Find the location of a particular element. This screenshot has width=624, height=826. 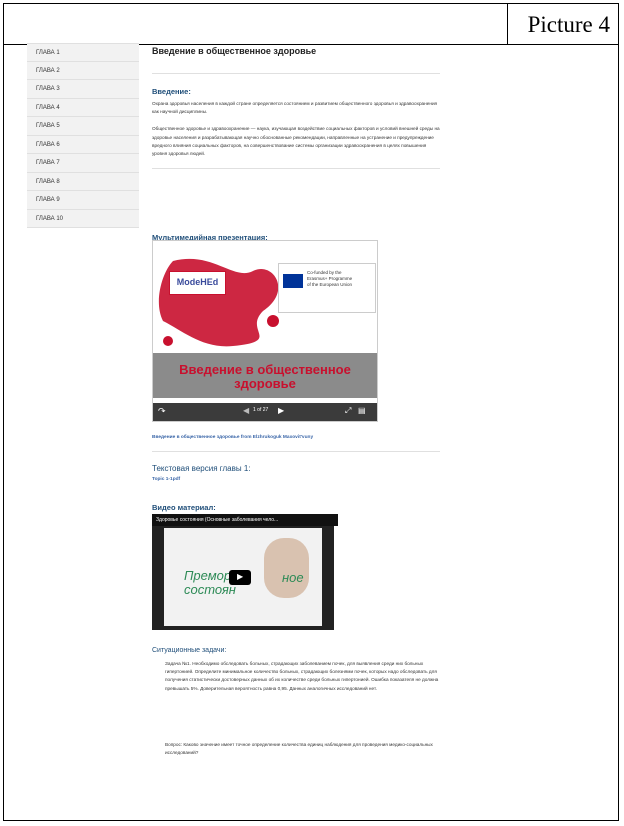

picture-label: Picture 4 is located at coordinates (568, 24).